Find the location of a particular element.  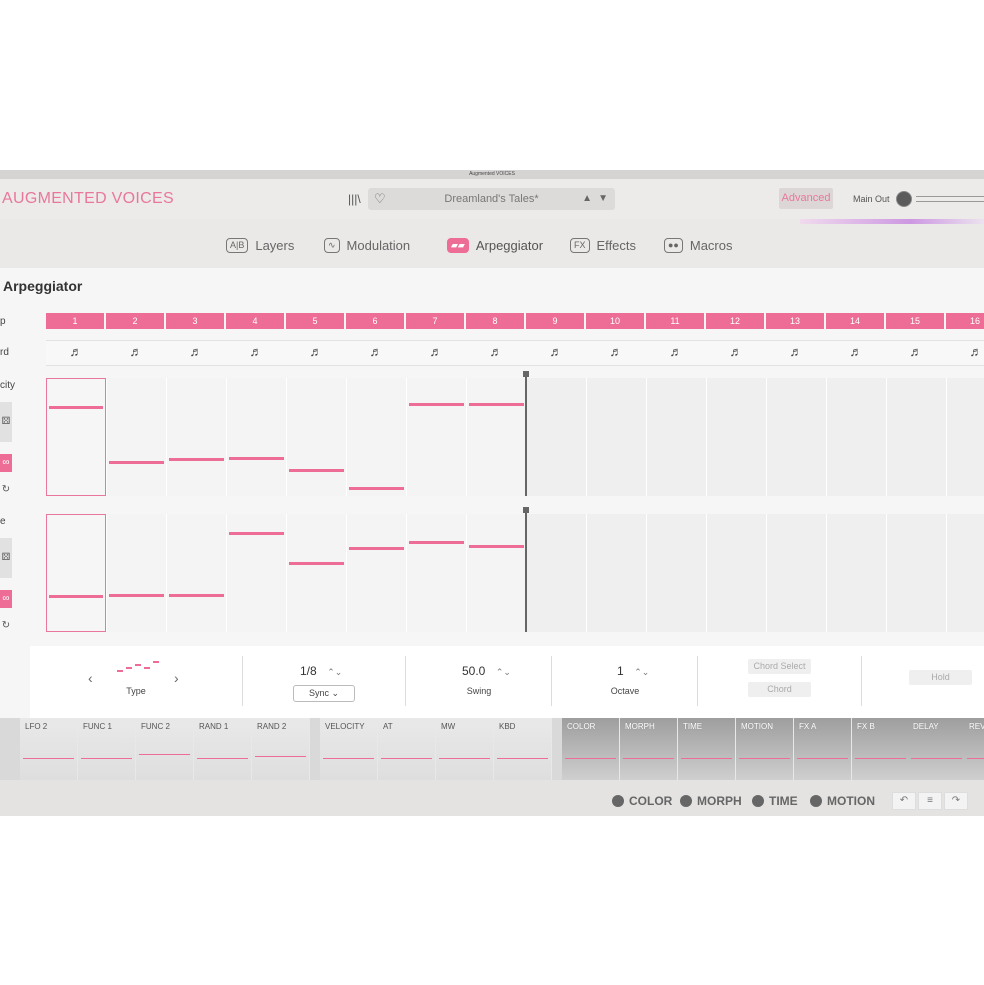

preset-browser: ♡ Dreamland's Tales* ▲ ▼ is located at coordinates (491, 199).